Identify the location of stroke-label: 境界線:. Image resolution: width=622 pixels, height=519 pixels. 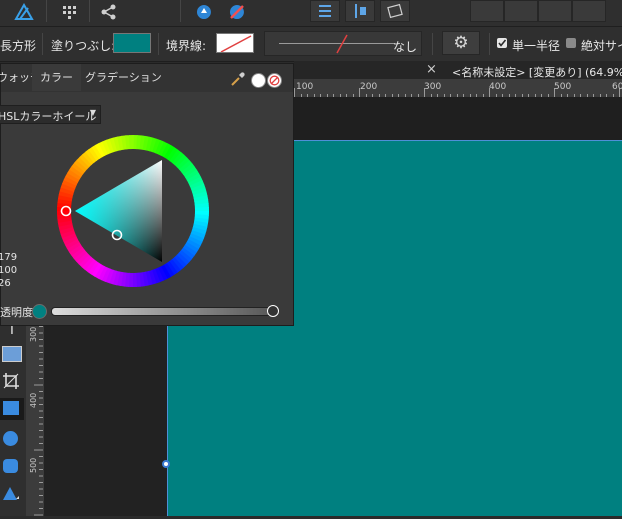
(186, 46).